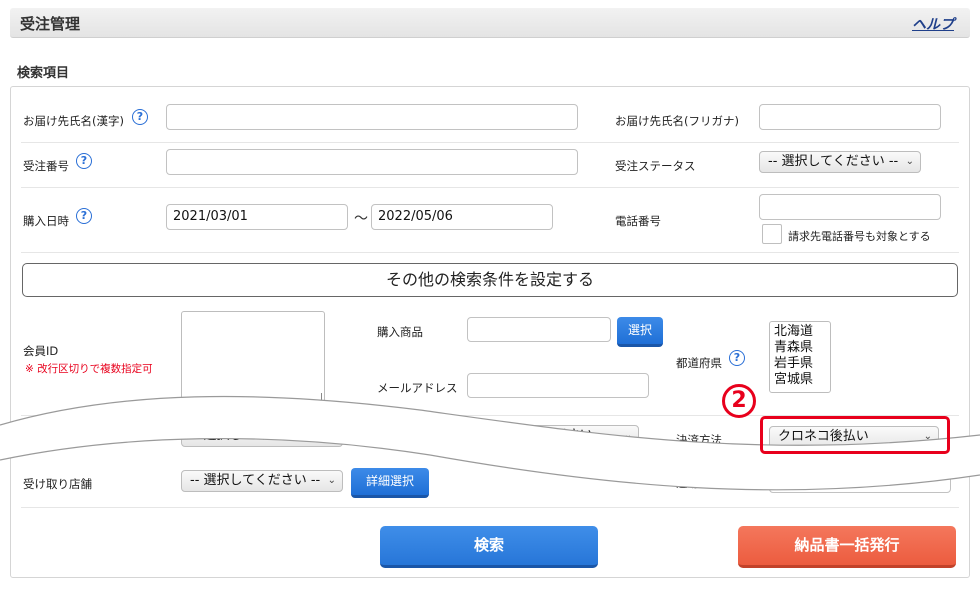 This screenshot has height=590, width=980. I want to click on recipient-kana-label: お届け先氏名(フリガナ), so click(677, 121).